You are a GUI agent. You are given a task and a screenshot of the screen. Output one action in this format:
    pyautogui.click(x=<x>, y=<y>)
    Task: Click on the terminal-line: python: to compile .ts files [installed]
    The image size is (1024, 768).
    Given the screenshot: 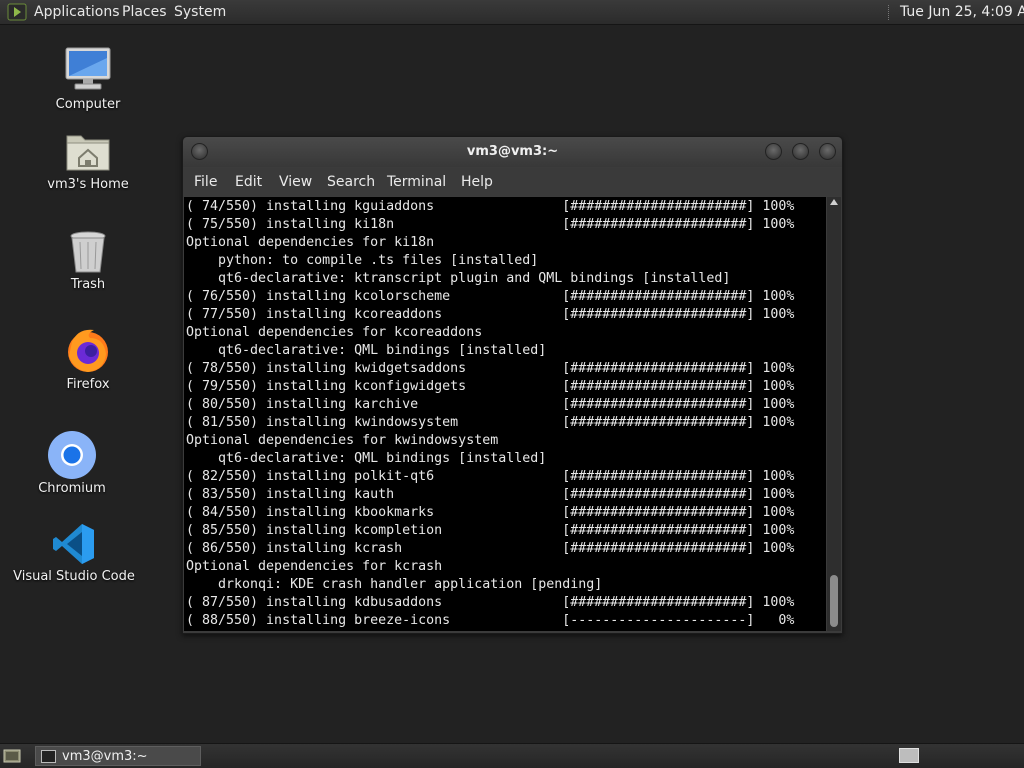 What is the action you would take?
    pyautogui.click(x=362, y=260)
    